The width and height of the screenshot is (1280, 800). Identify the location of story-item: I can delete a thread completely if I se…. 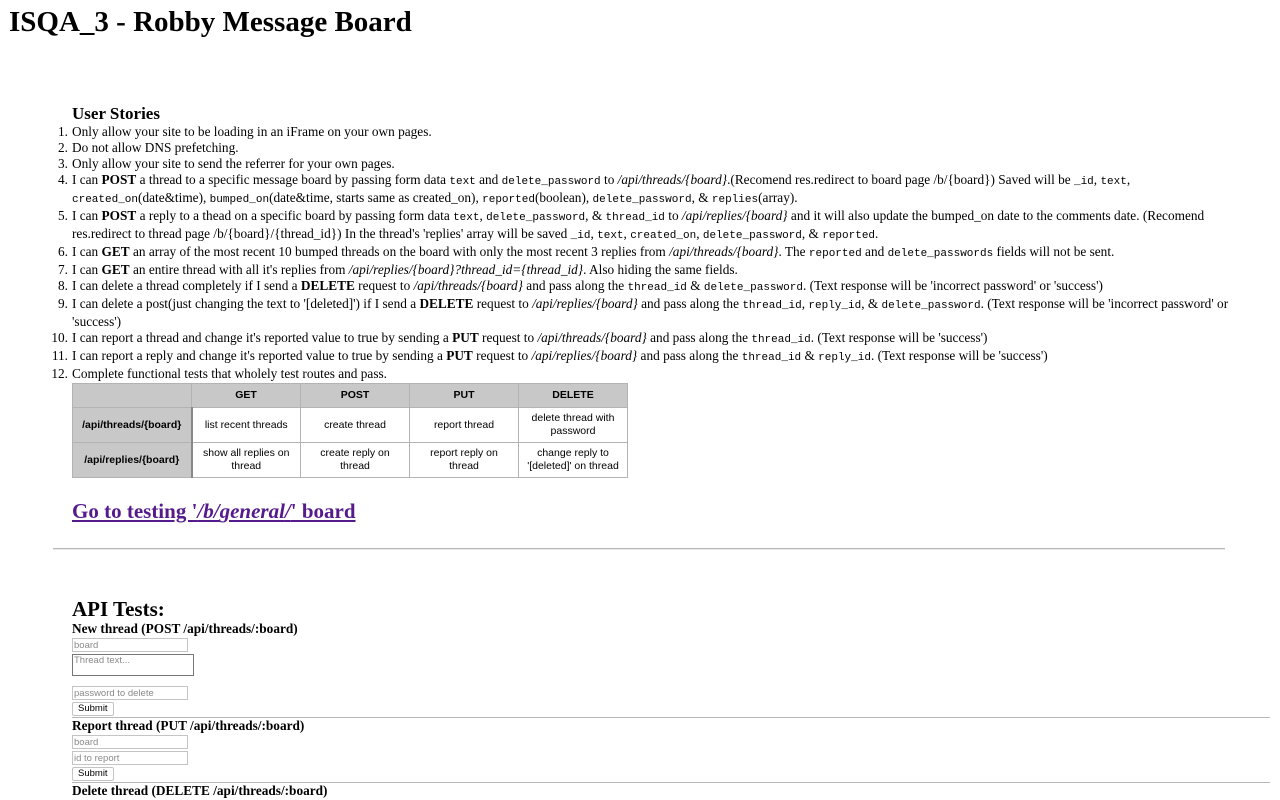
(570, 286).